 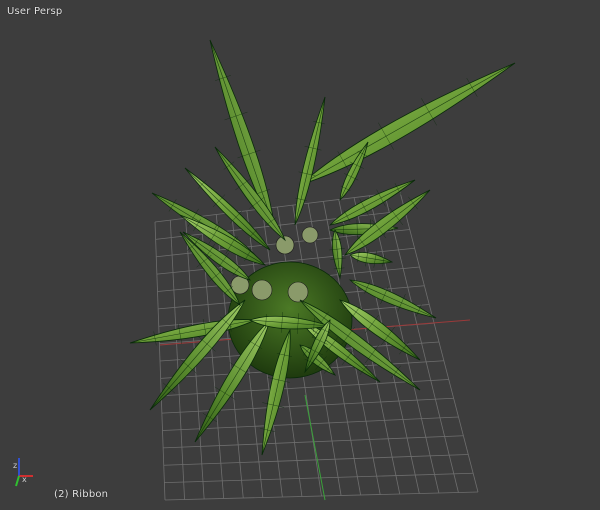 What do you see at coordinates (315, 447) in the screenshot?
I see `y-axis-line` at bounding box center [315, 447].